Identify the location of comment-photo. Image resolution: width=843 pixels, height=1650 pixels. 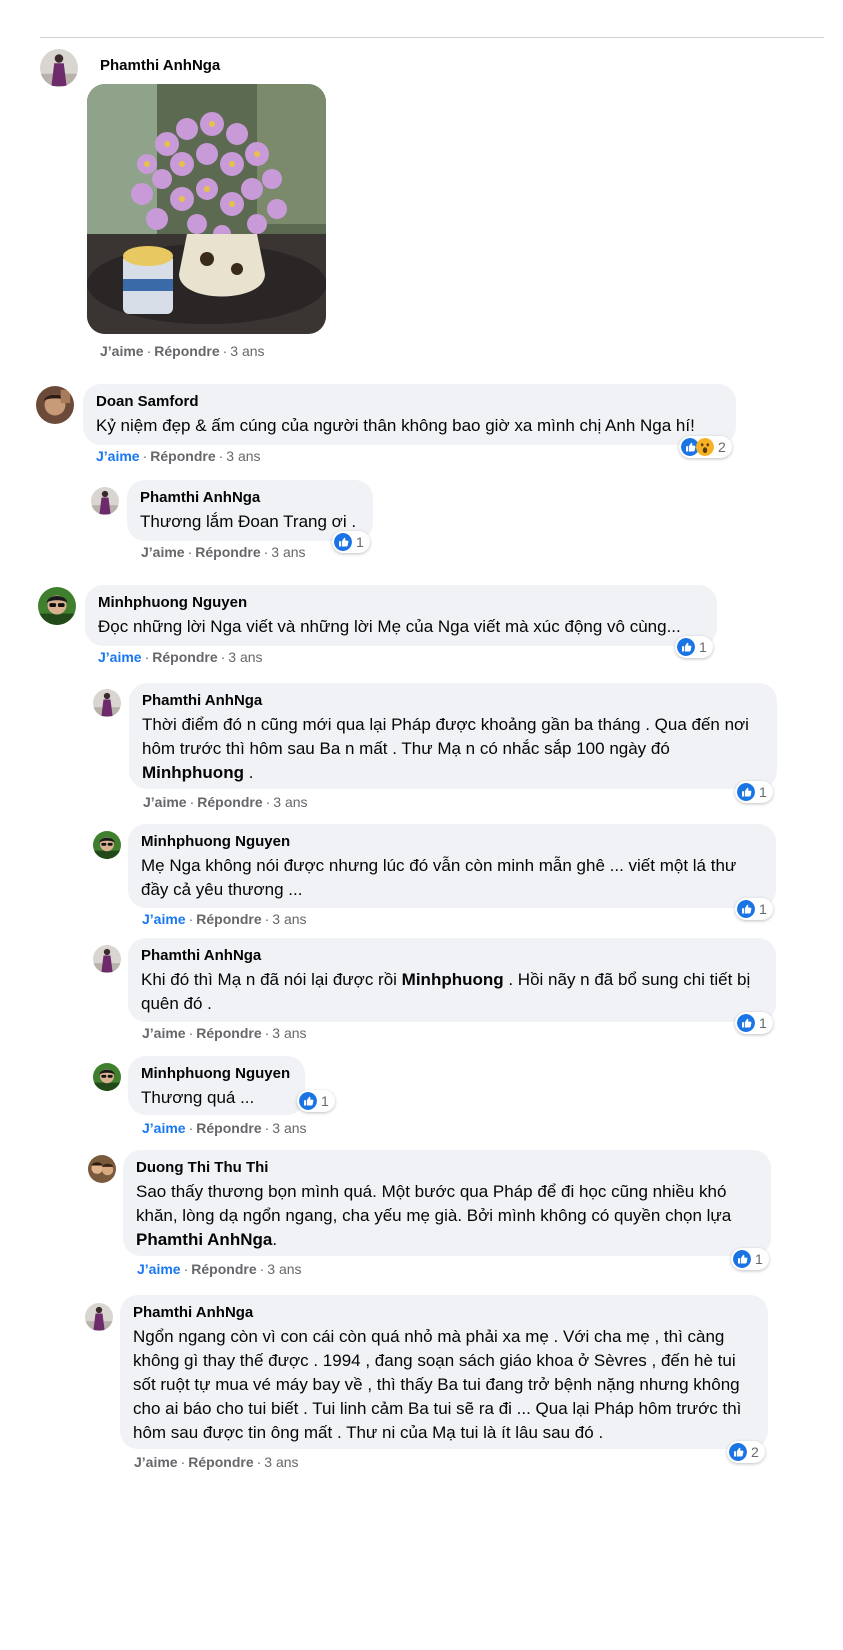
(206, 209).